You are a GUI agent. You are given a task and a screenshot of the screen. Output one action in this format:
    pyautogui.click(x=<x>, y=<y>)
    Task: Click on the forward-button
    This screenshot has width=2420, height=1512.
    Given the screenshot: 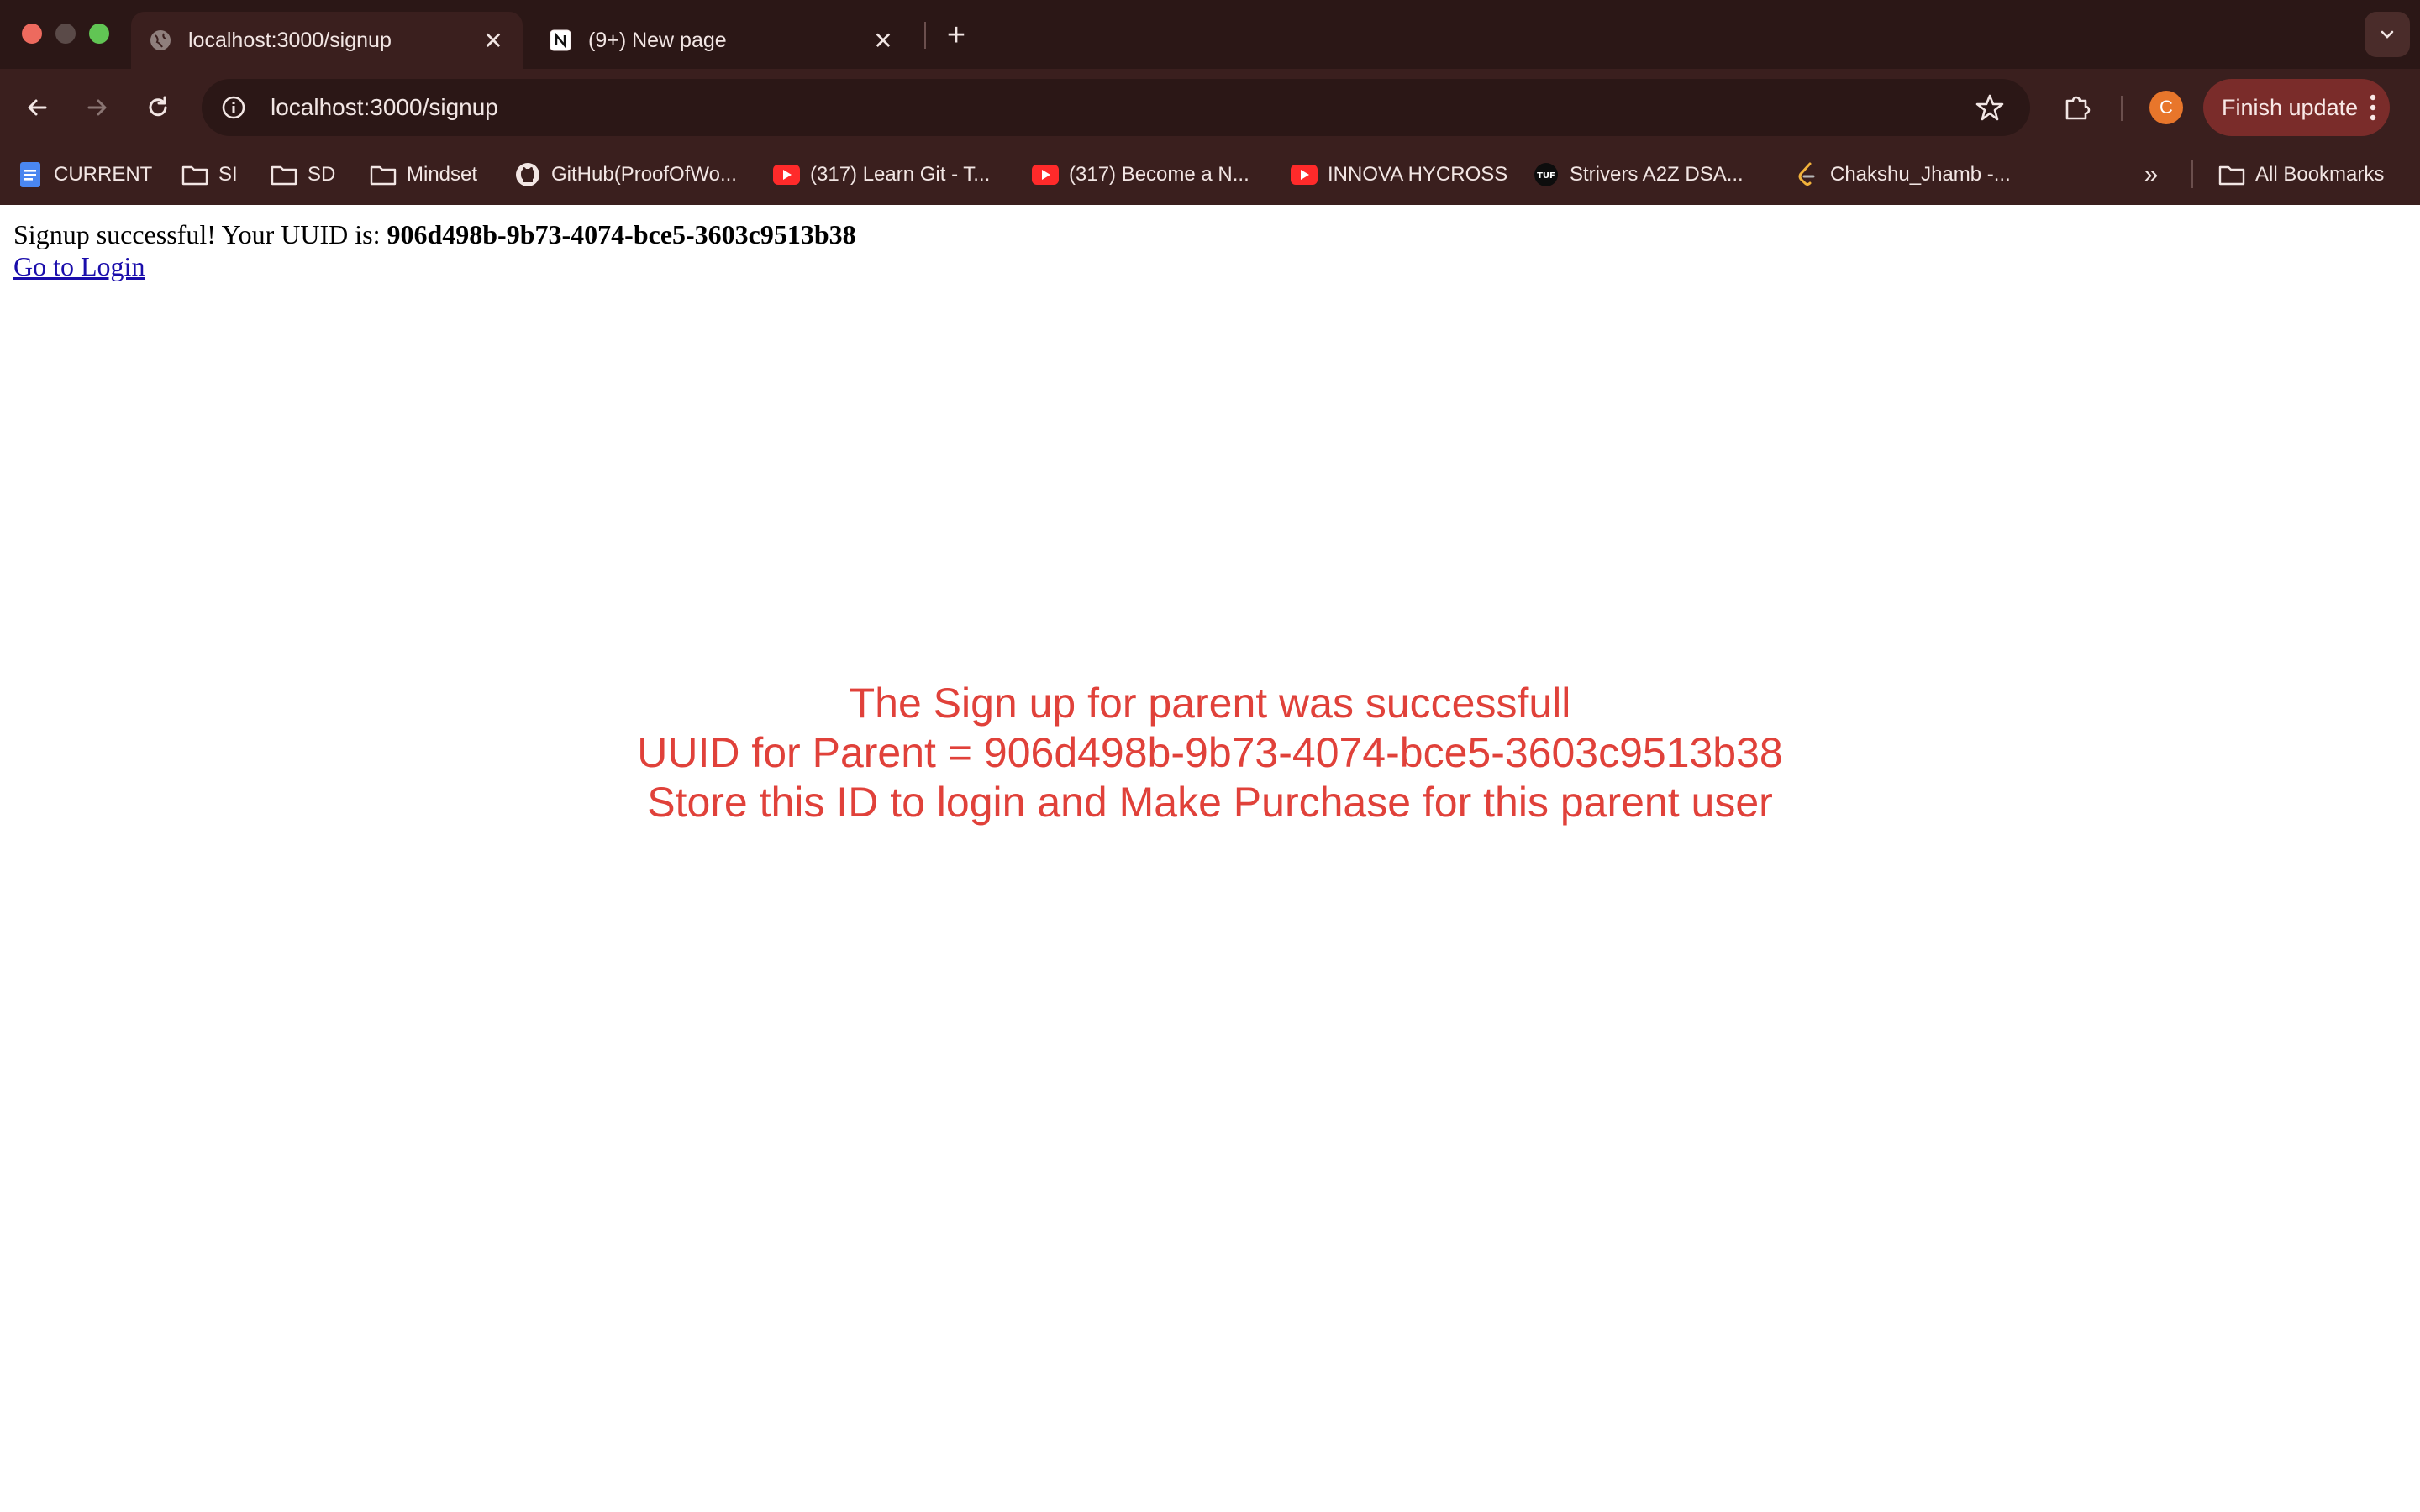 What is the action you would take?
    pyautogui.click(x=97, y=107)
    